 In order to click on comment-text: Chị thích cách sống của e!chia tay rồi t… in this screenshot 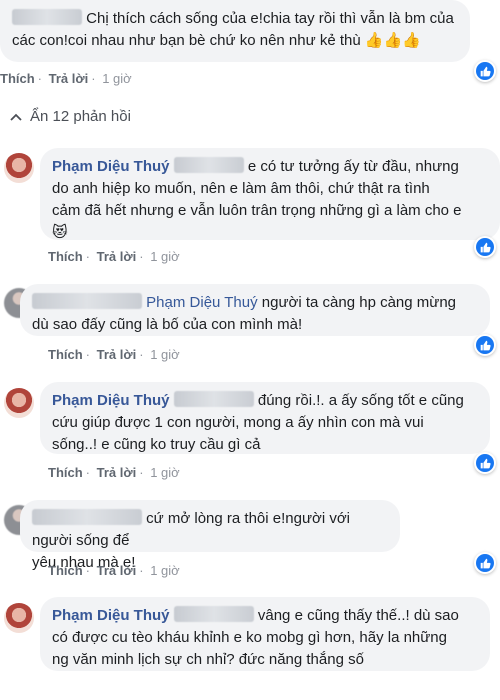, I will do `click(235, 19)`.